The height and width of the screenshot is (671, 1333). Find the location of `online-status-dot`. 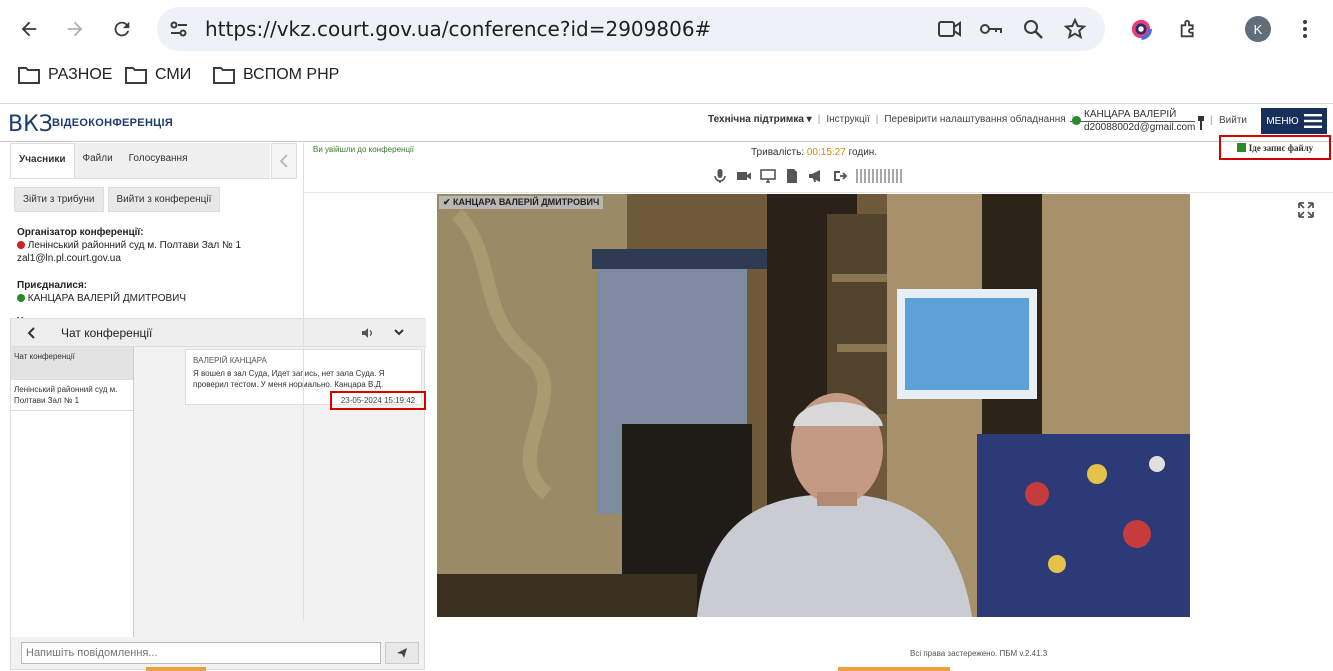

online-status-dot is located at coordinates (1076, 120).